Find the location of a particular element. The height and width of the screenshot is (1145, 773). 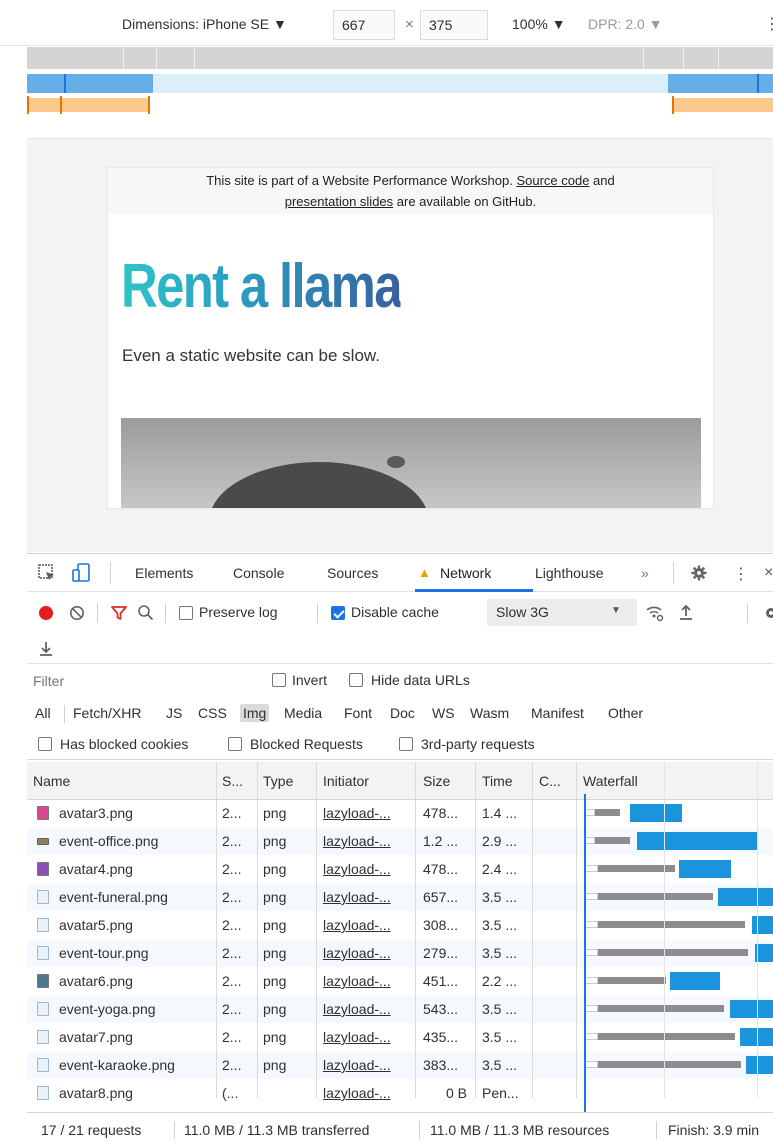

more-tabs-icon: » is located at coordinates (645, 573).